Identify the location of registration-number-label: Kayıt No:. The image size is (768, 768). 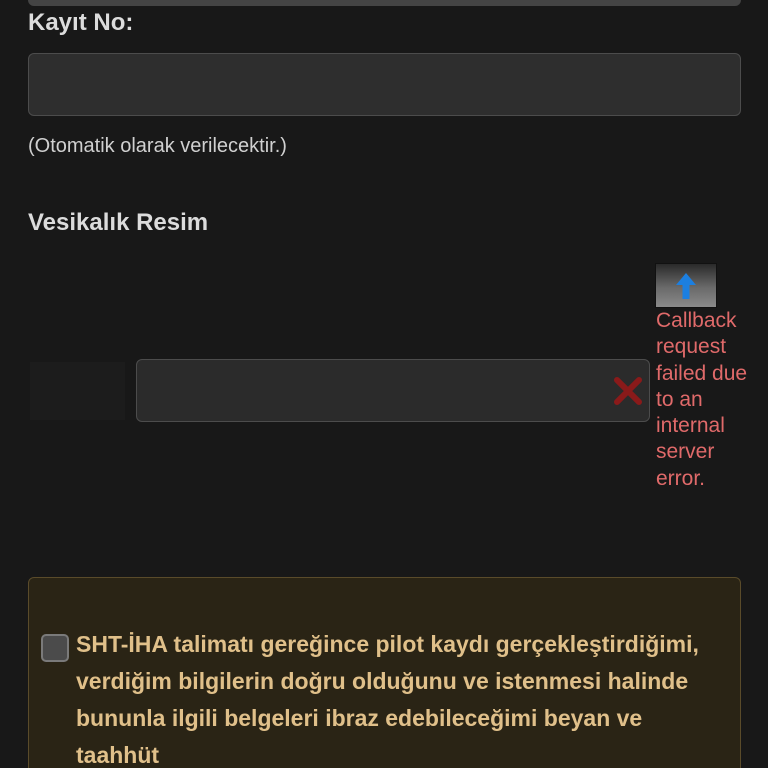
(81, 22).